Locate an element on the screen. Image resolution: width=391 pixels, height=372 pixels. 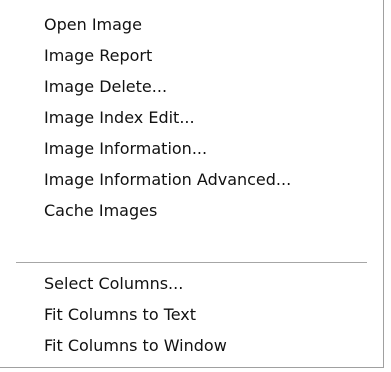
menu-item-image-report: Image Report is located at coordinates (98, 56).